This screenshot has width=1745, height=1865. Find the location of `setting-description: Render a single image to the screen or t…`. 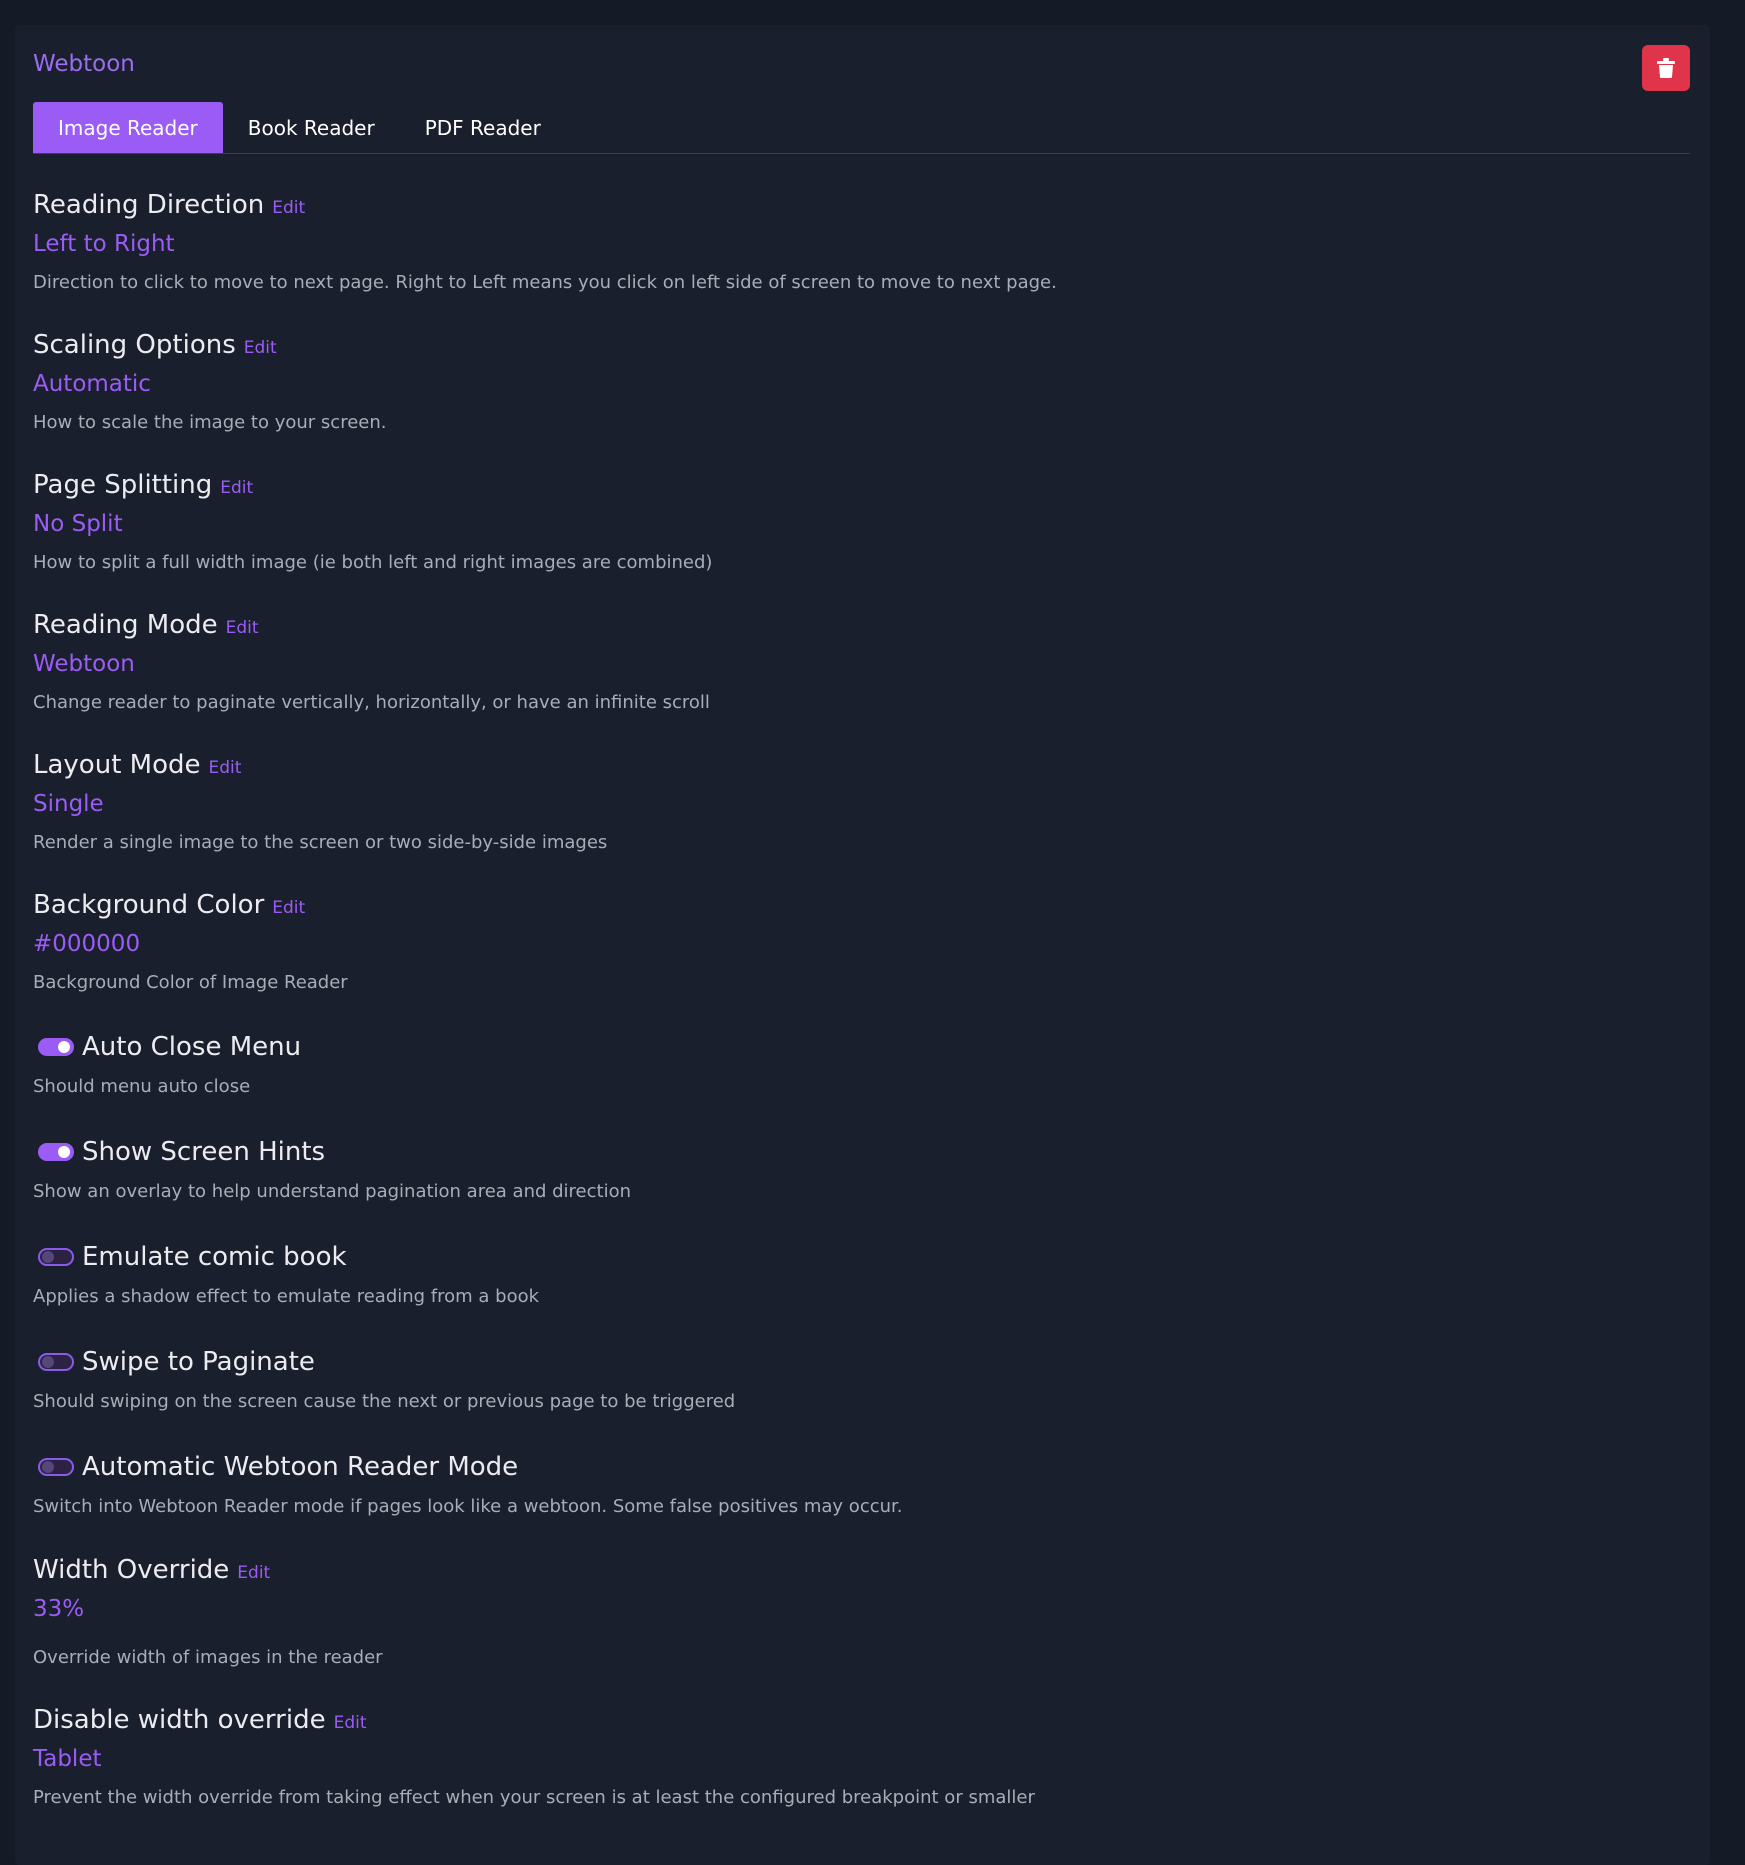

setting-description: Render a single image to the screen or t… is located at coordinates (320, 842).